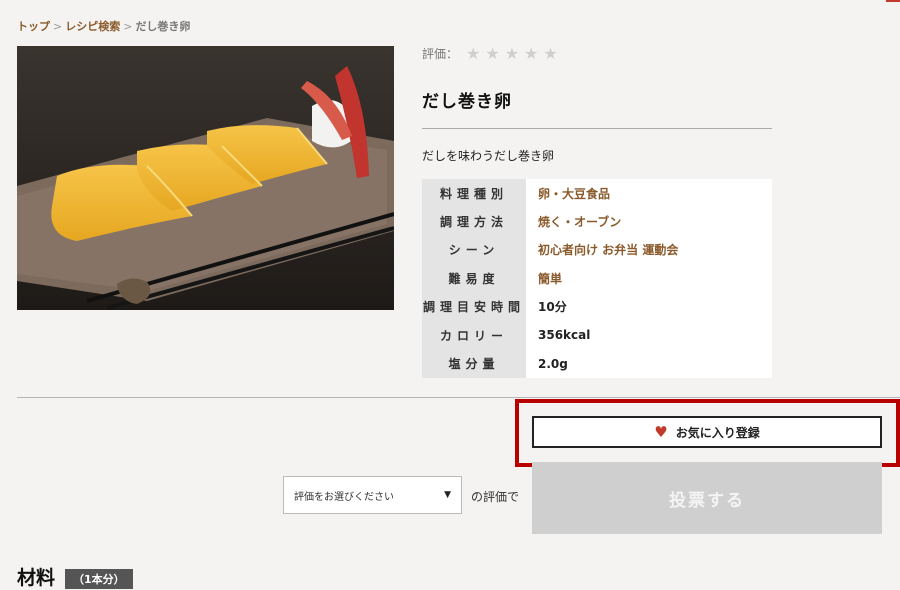  Describe the element at coordinates (649, 278) in the screenshot. I see `info-value-link: 簡単` at that location.